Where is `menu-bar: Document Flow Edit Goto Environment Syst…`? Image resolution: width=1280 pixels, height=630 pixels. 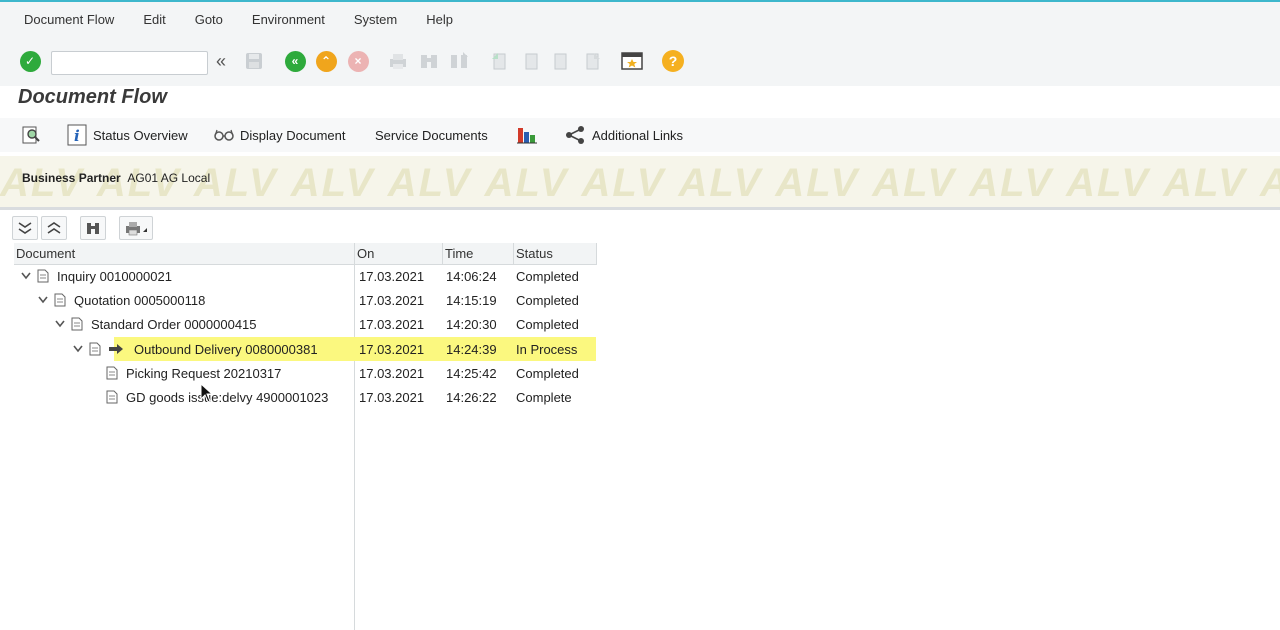
menu-bar: Document Flow Edit Goto Environment Syst… is located at coordinates (640, 18).